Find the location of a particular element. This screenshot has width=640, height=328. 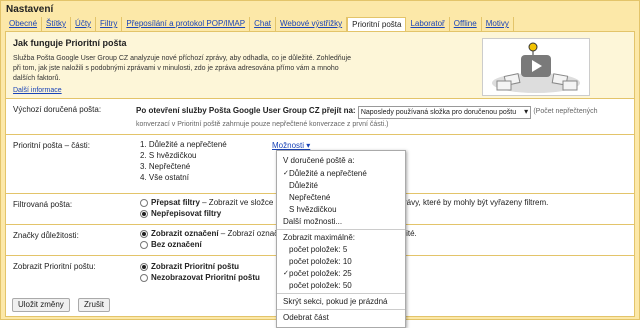

tab-accounts: Účty is located at coordinates (84, 24).